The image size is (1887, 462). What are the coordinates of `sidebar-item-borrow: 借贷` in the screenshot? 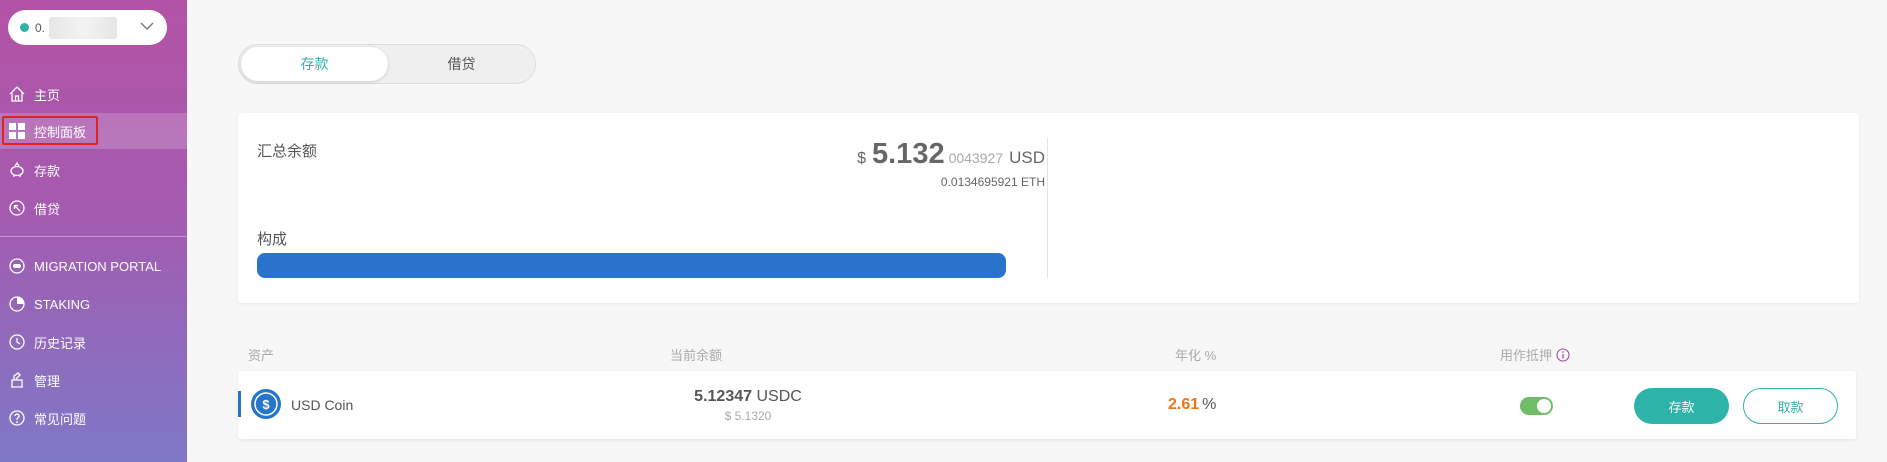 It's located at (93, 208).